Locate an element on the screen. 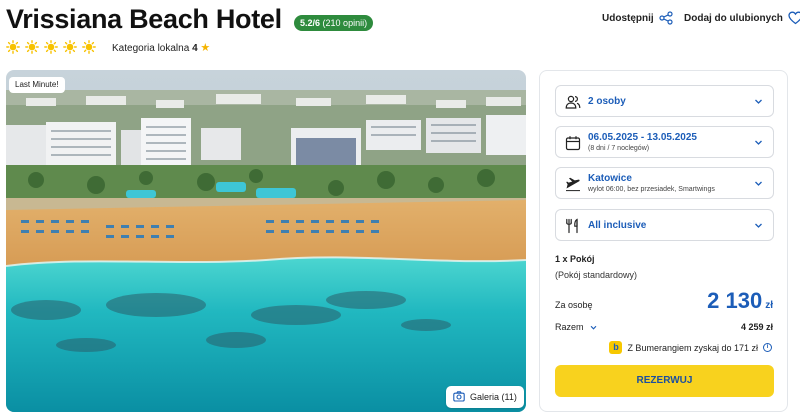 The height and width of the screenshot is (419, 800). rating-value: 5.2/6 is located at coordinates (310, 23).